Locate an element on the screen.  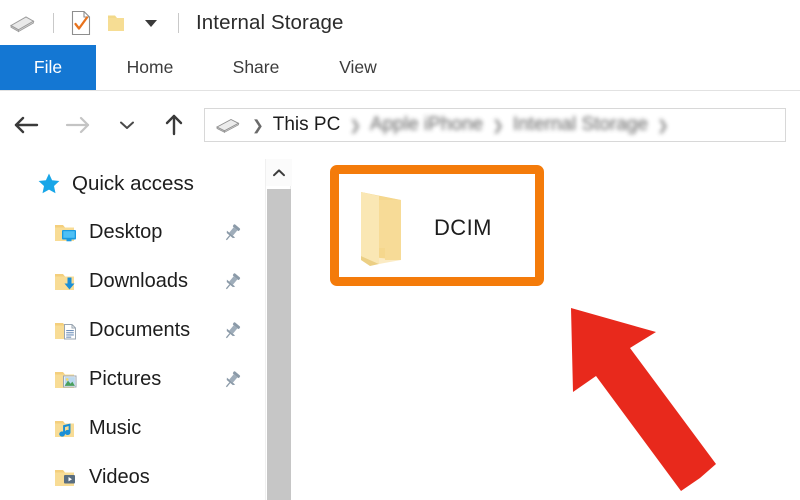
sidebar-item-videos: Videos is located at coordinates (132, 476).